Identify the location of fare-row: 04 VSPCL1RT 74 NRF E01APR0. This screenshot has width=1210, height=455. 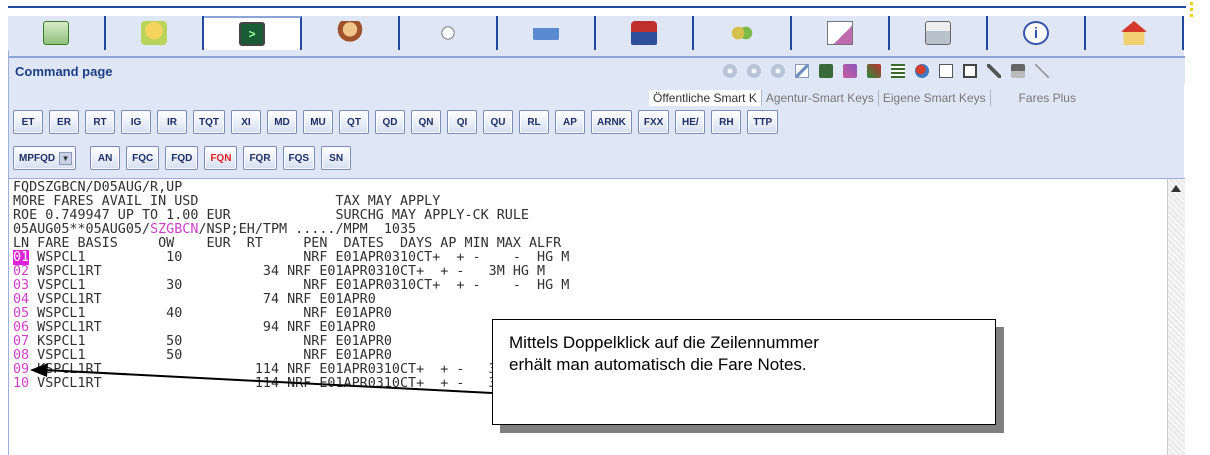
(194, 300).